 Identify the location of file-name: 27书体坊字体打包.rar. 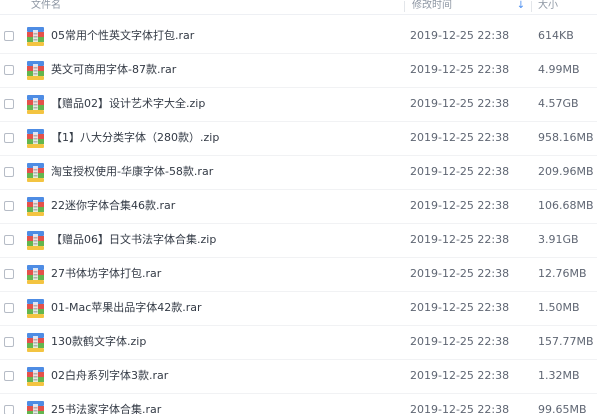
(106, 274).